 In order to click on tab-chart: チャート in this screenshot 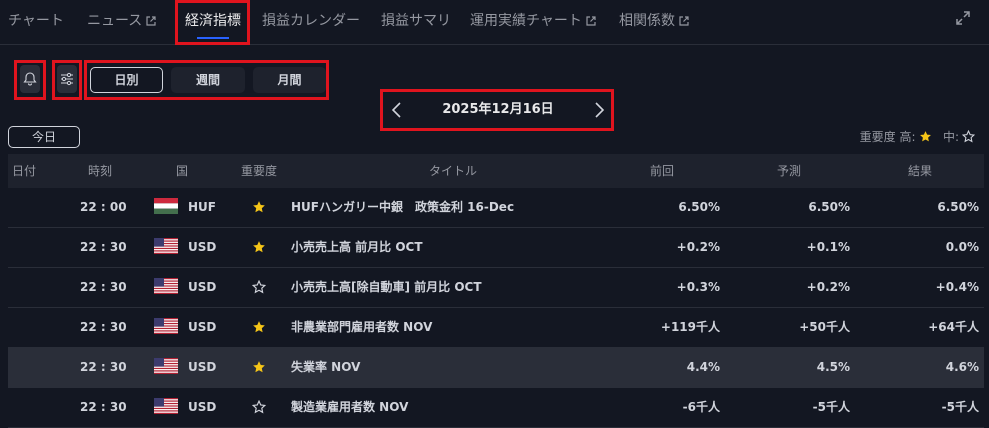, I will do `click(36, 21)`.